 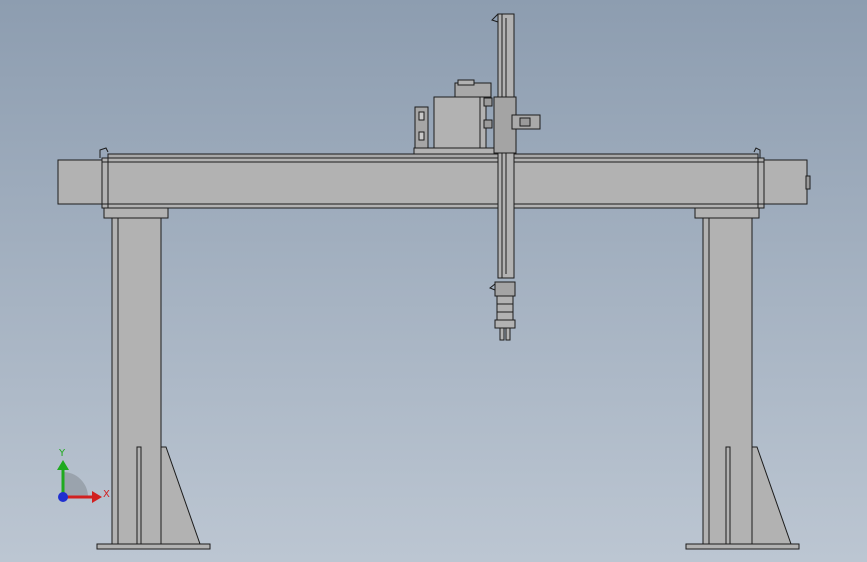 What do you see at coordinates (505, 308) in the screenshot?
I see `gripper-body` at bounding box center [505, 308].